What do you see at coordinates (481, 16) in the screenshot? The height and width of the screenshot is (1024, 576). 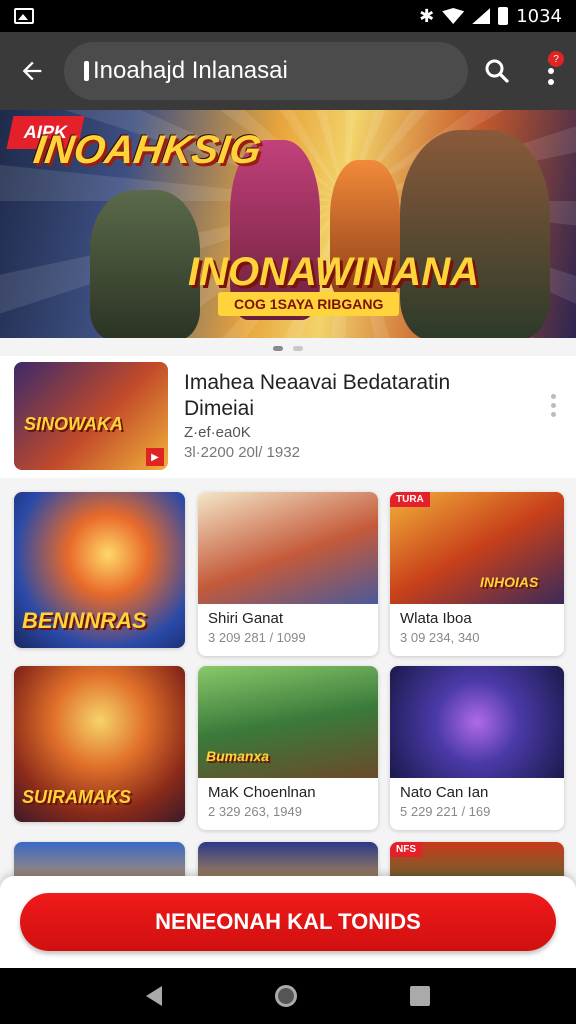 I see `signal-icon` at bounding box center [481, 16].